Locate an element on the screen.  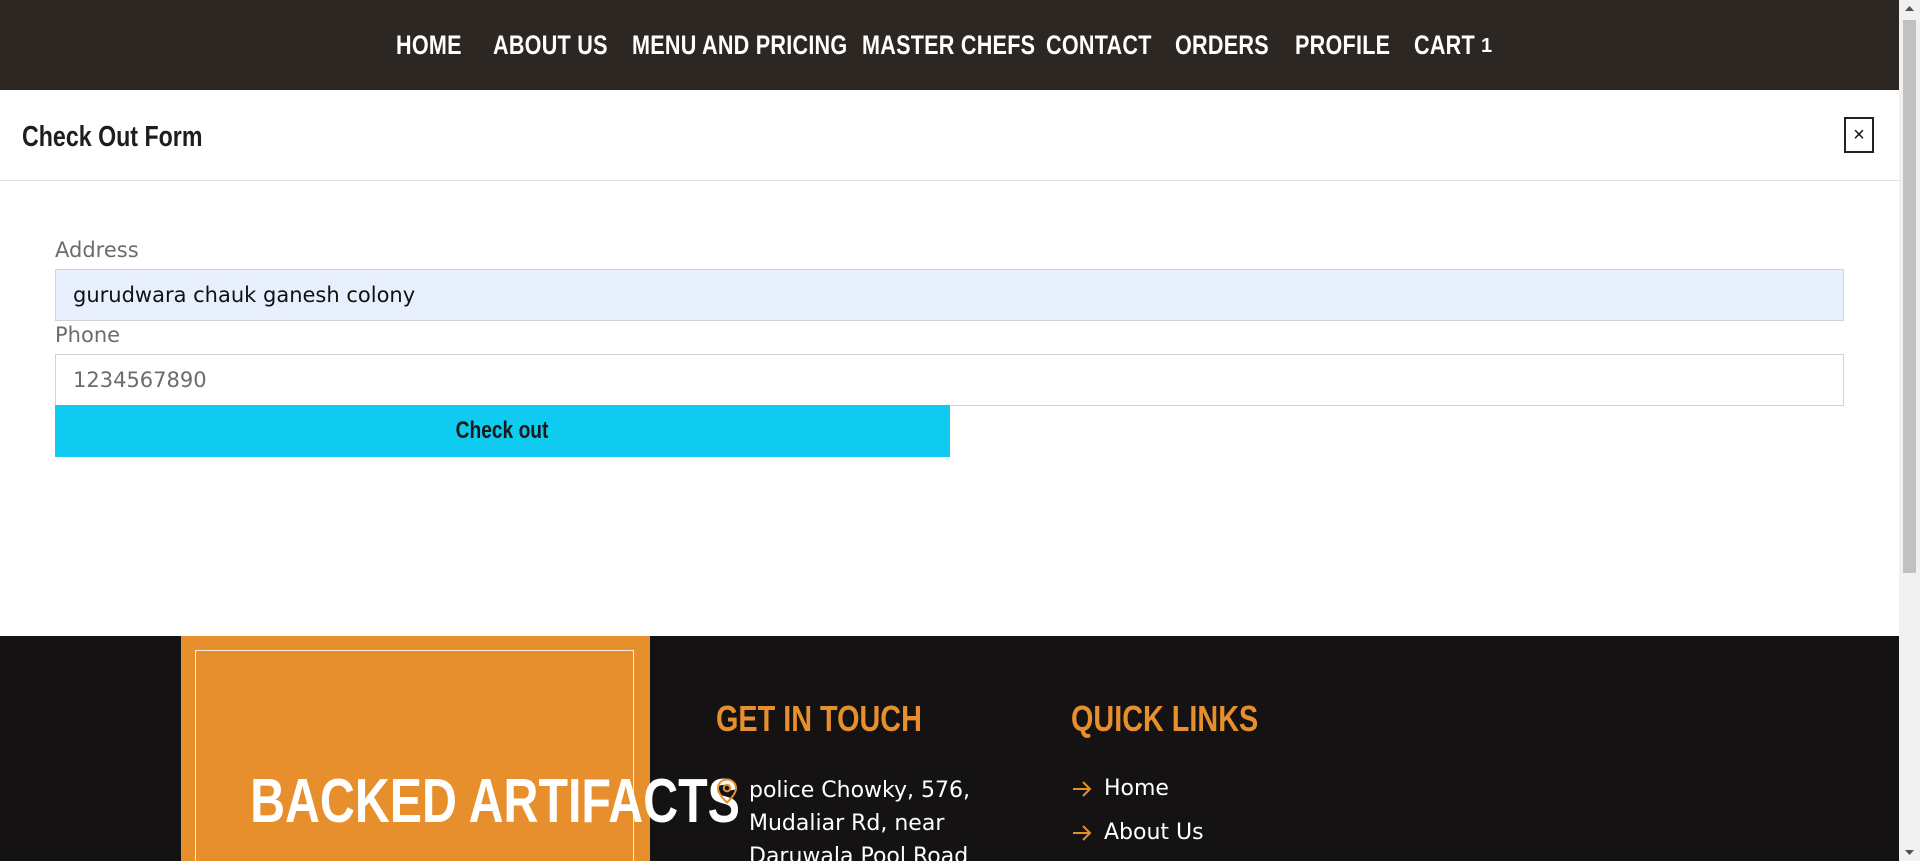
brand-title: BACKED ARTIFACTS is located at coordinates (495, 801).